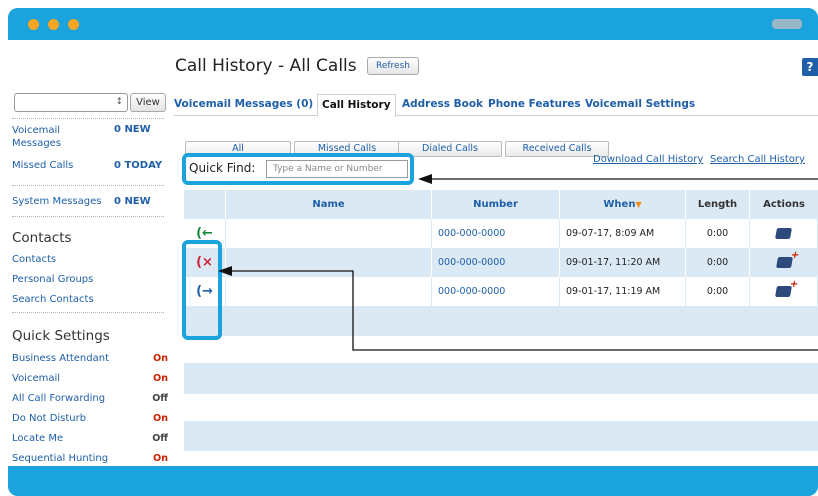  What do you see at coordinates (156, 438) in the screenshot?
I see `qs-locate-me-status: Off` at bounding box center [156, 438].